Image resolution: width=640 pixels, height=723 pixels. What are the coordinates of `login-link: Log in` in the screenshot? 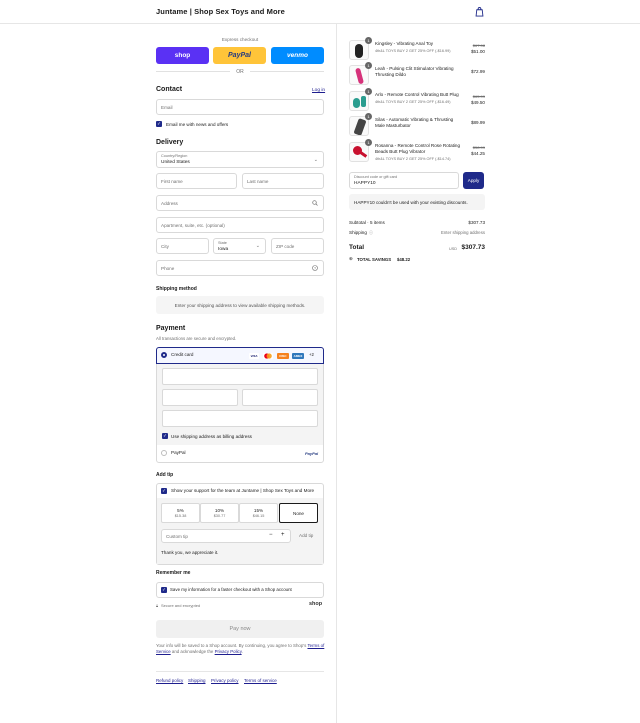 It's located at (318, 90).